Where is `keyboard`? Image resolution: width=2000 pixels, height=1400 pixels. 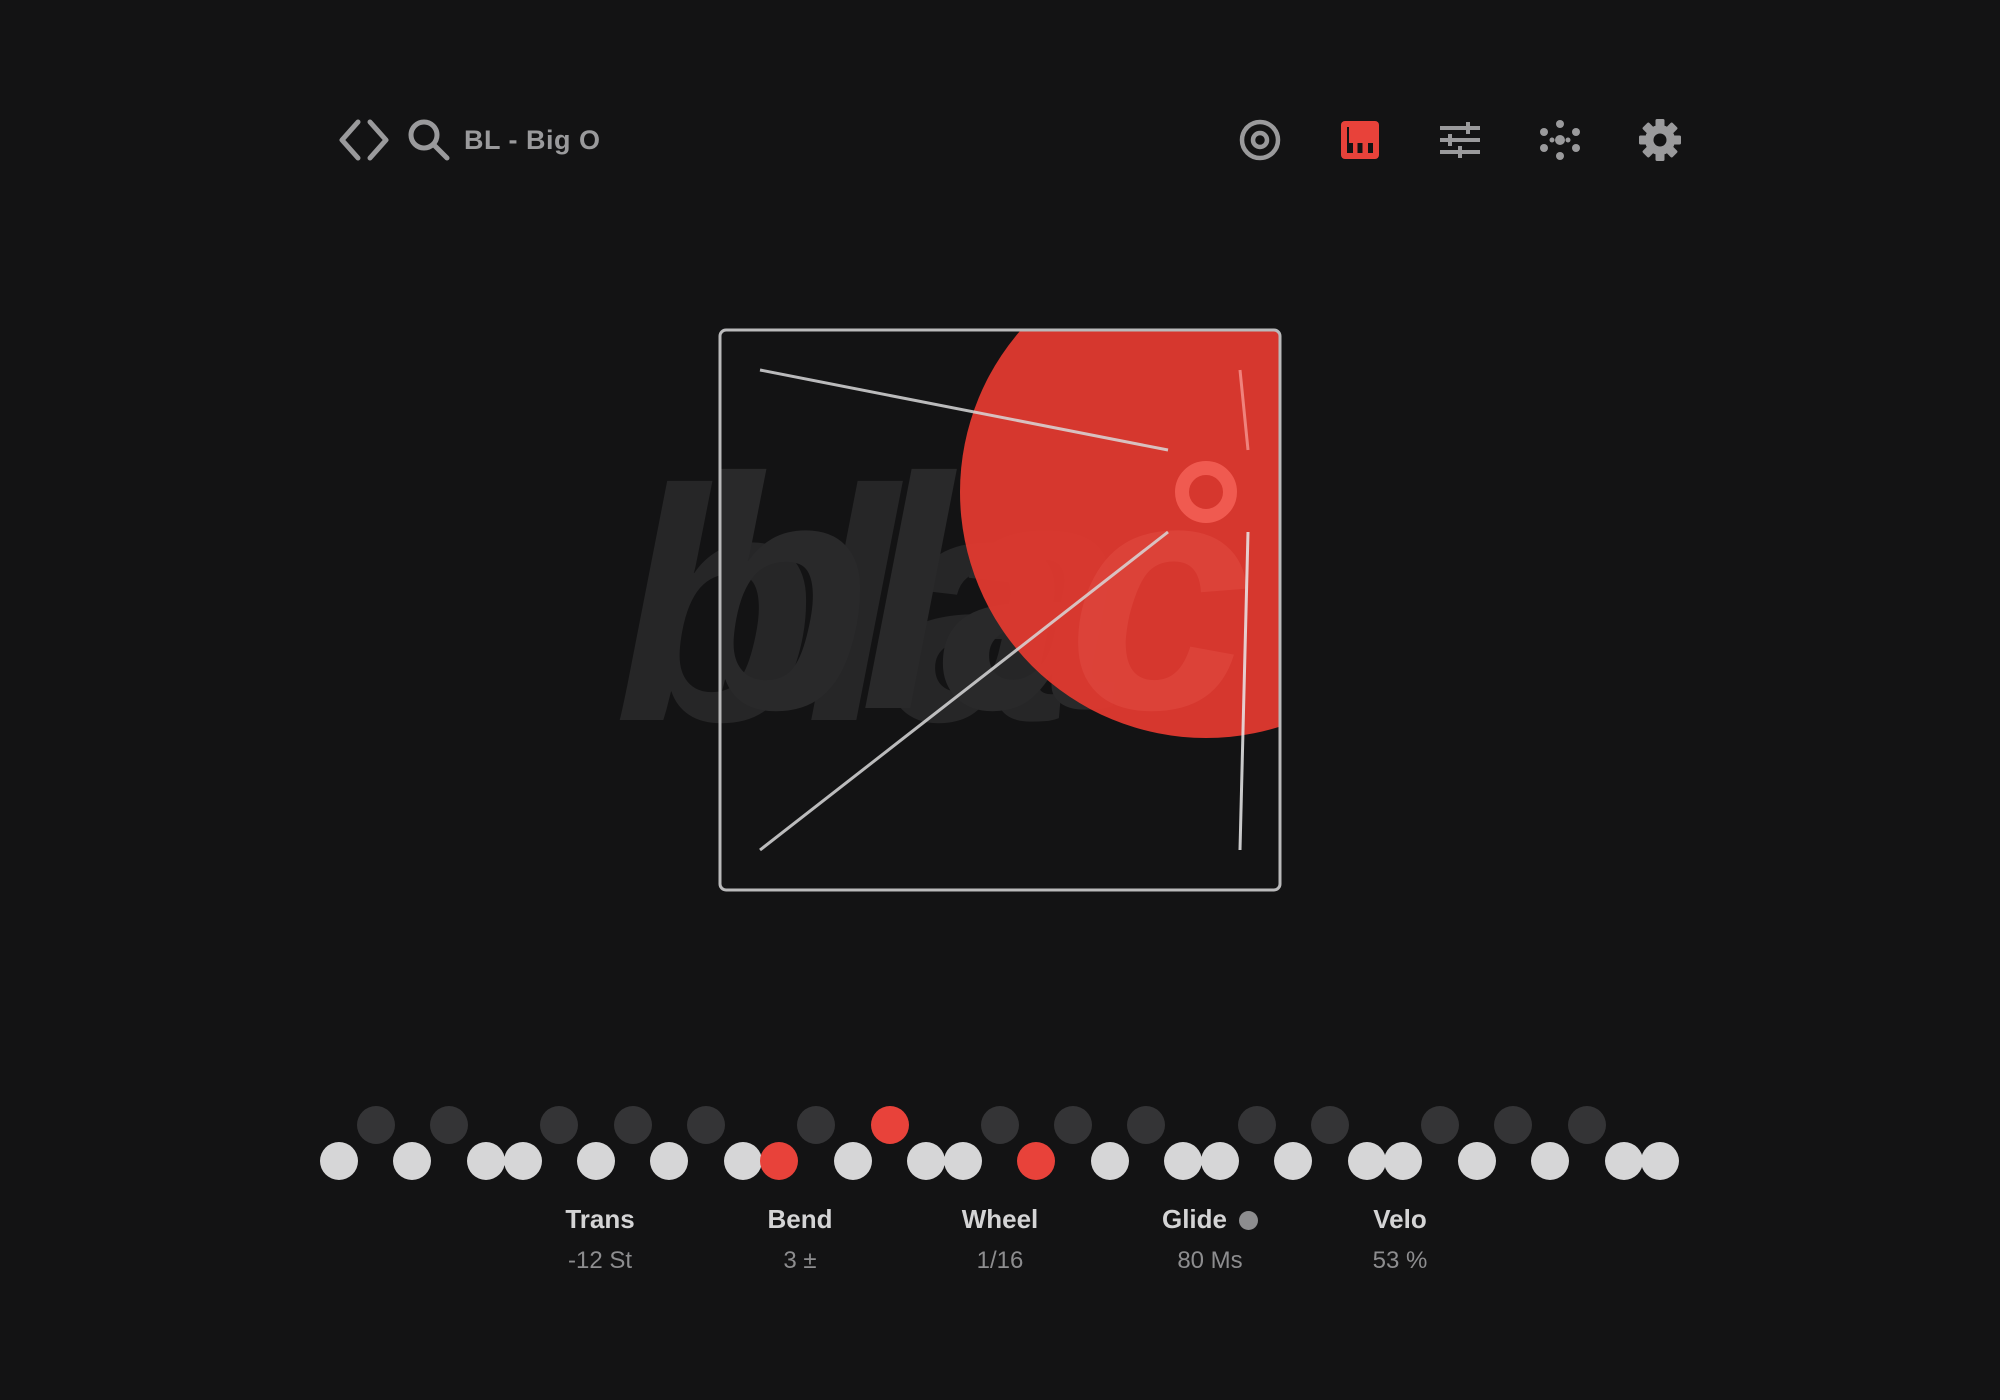
keyboard is located at coordinates (1000, 1135).